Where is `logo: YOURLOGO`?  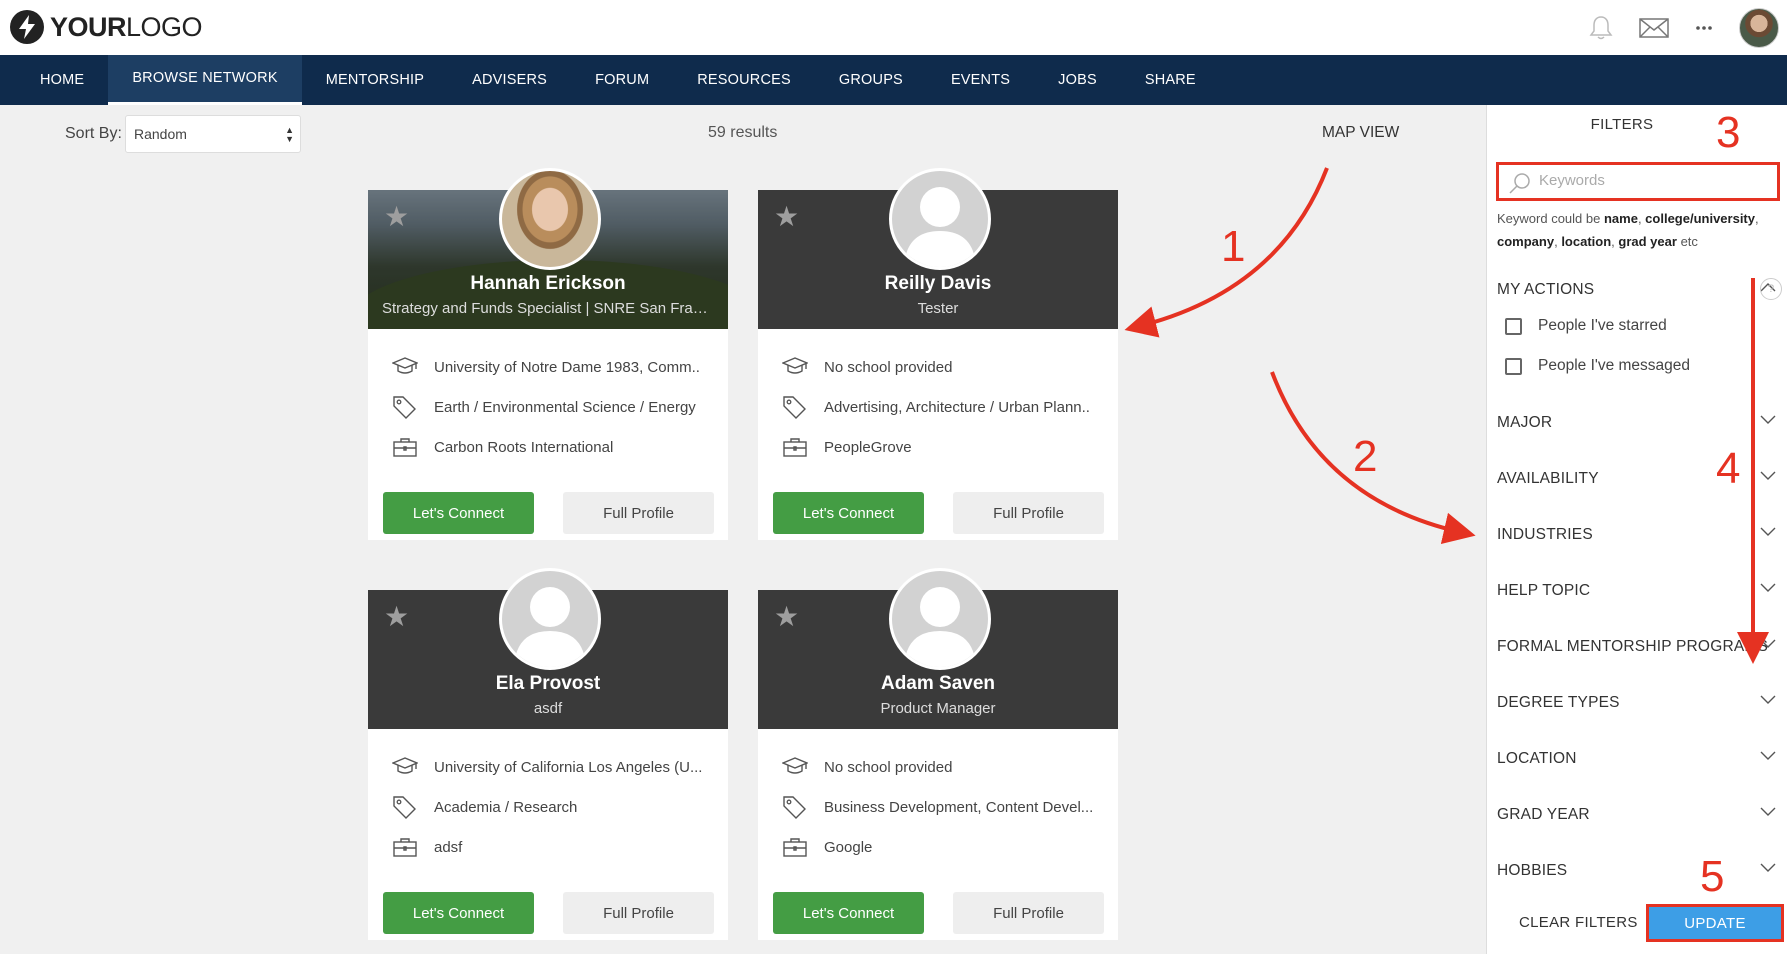 logo: YOURLOGO is located at coordinates (106, 27).